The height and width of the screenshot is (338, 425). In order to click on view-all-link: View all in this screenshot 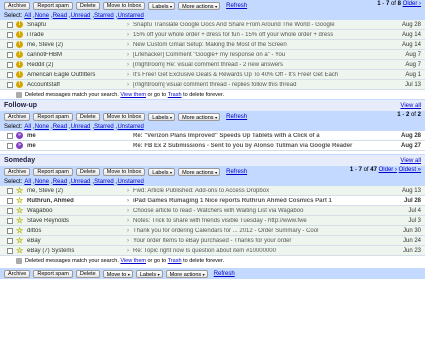, I will do `click(410, 161)`.